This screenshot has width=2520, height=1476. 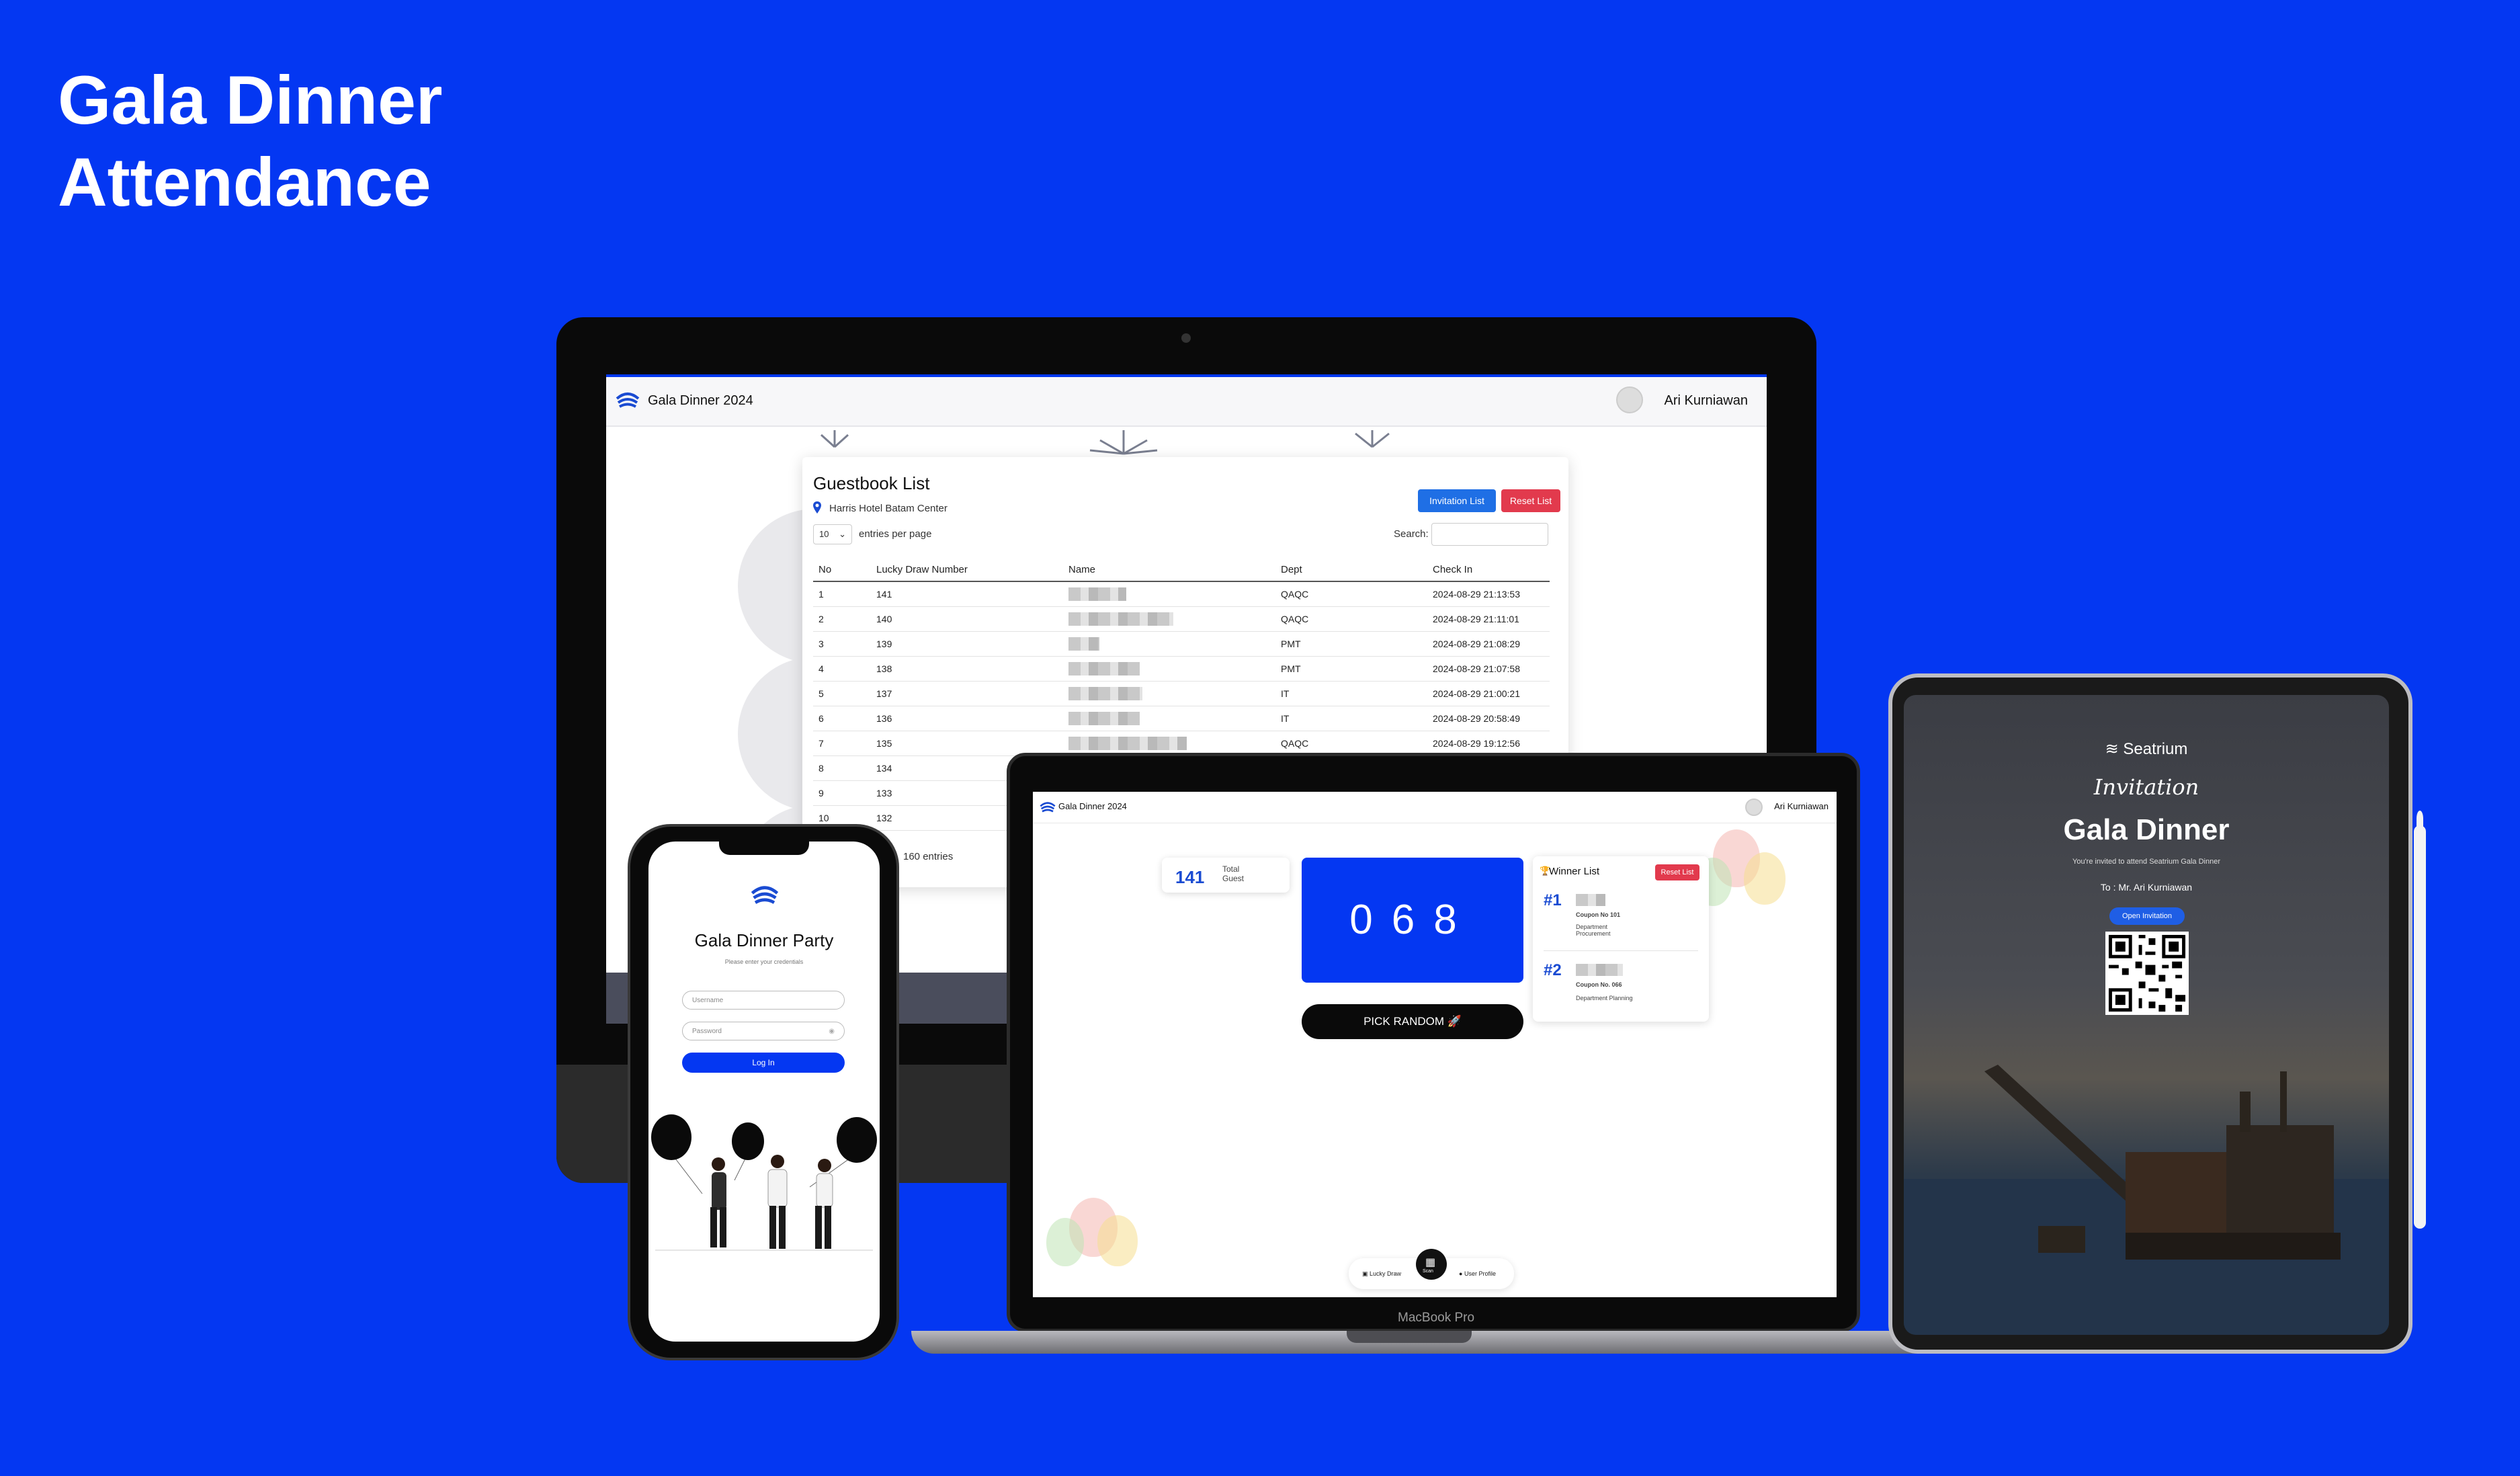 What do you see at coordinates (763, 1000) in the screenshot?
I see `username-field: Username` at bounding box center [763, 1000].